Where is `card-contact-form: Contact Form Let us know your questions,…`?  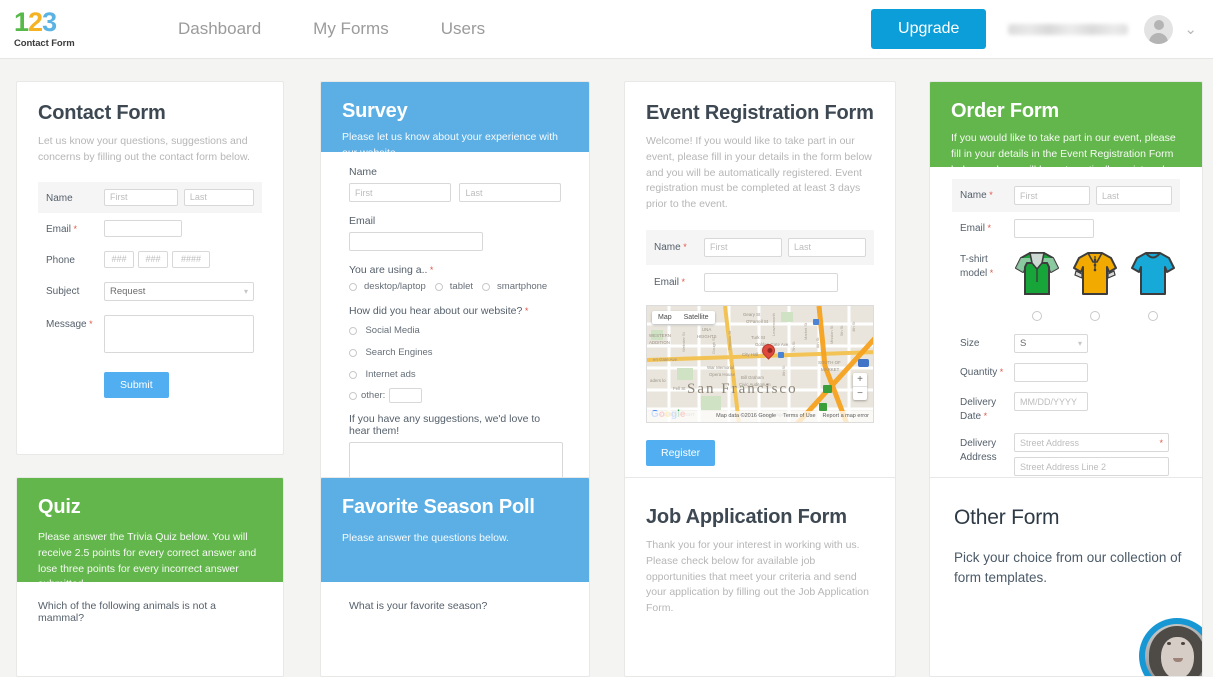
card-contact-form: Contact Form Let us know your questions,… is located at coordinates (150, 268).